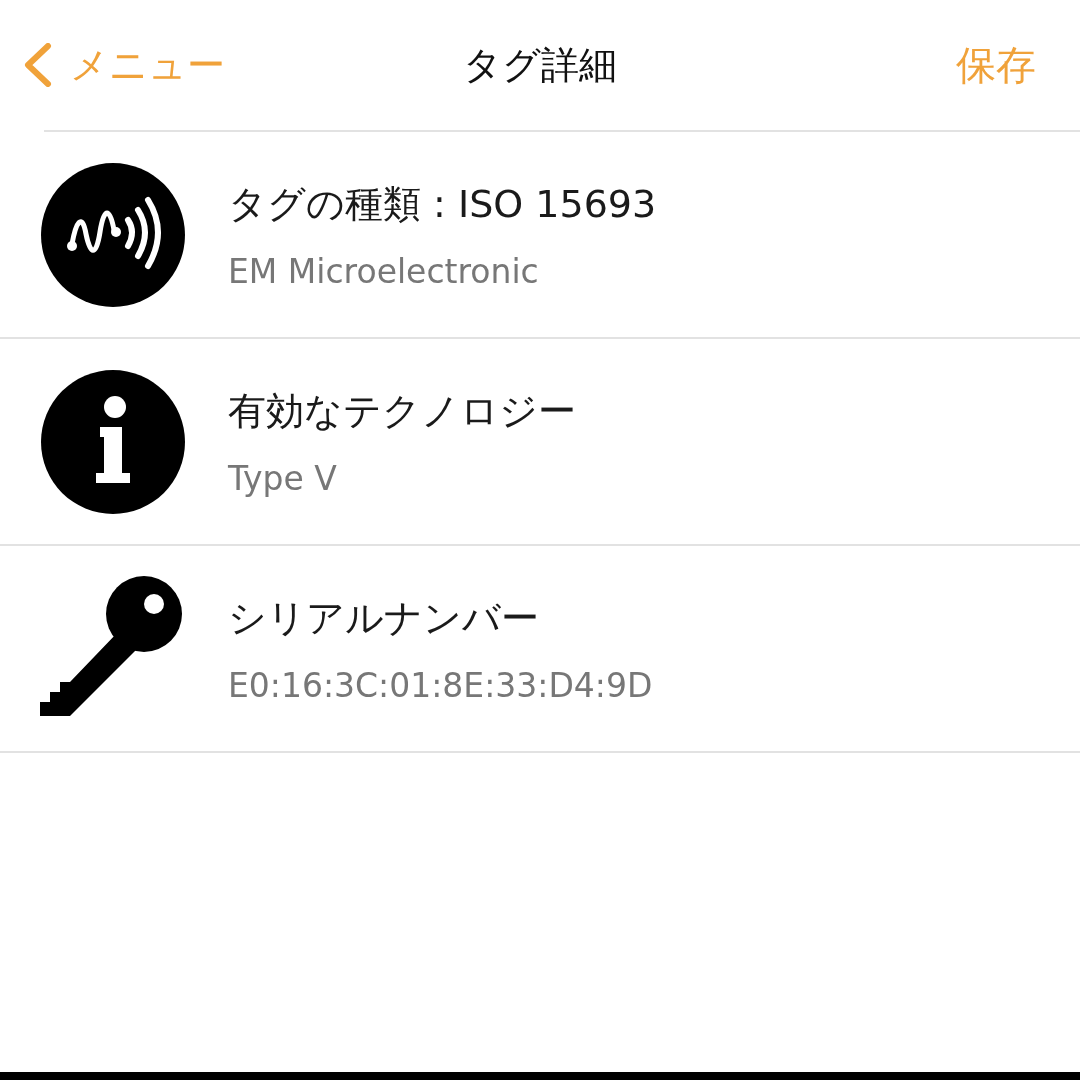  Describe the element at coordinates (113, 441) in the screenshot. I see `info-icon` at that location.